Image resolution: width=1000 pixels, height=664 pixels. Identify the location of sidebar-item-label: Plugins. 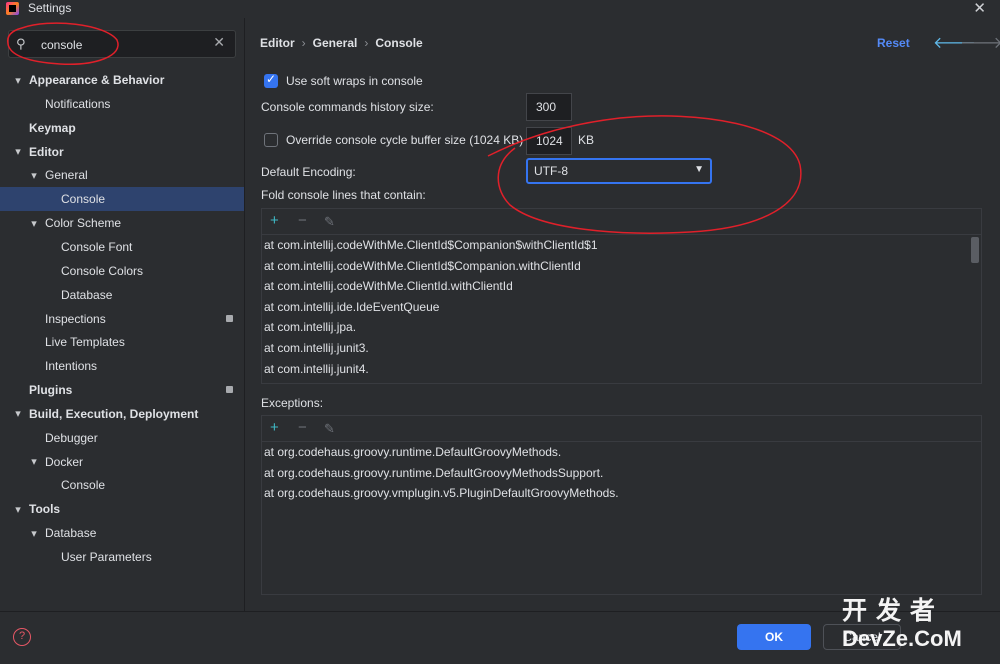
(51, 390).